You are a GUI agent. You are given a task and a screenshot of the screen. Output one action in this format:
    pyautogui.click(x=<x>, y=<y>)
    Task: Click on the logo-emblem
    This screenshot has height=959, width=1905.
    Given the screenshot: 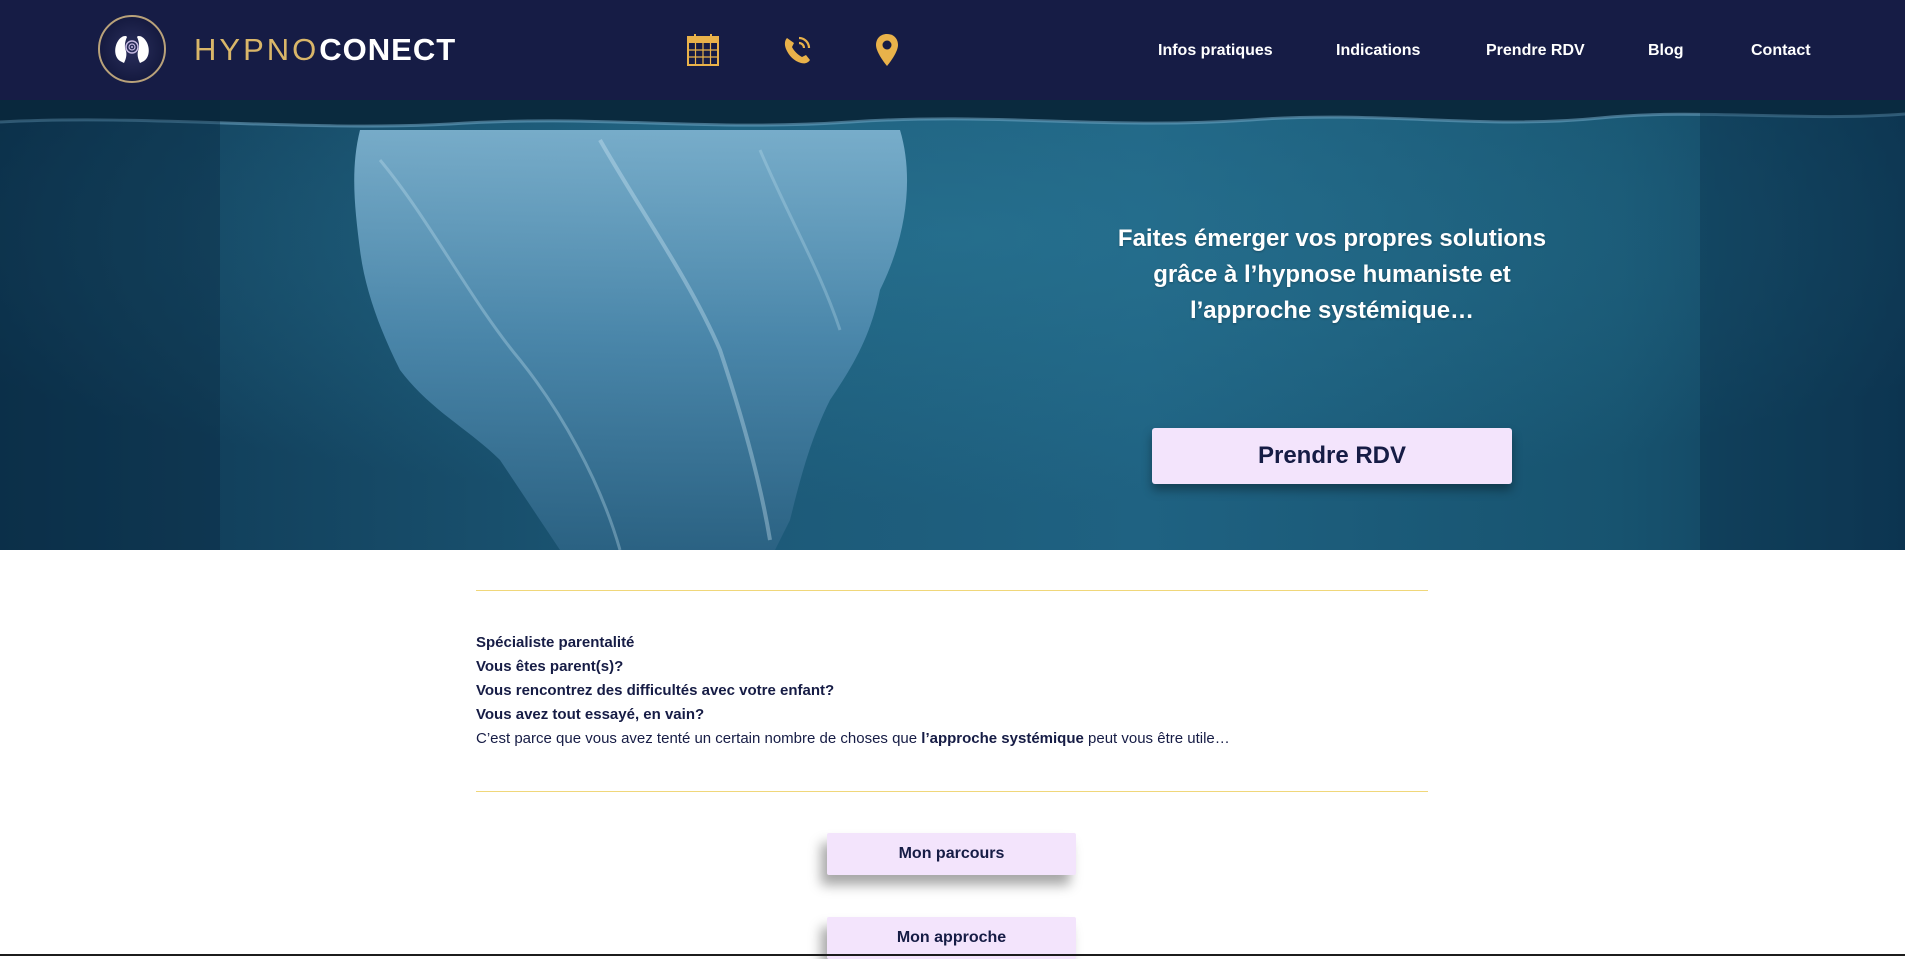 What is the action you would take?
    pyautogui.click(x=132, y=49)
    